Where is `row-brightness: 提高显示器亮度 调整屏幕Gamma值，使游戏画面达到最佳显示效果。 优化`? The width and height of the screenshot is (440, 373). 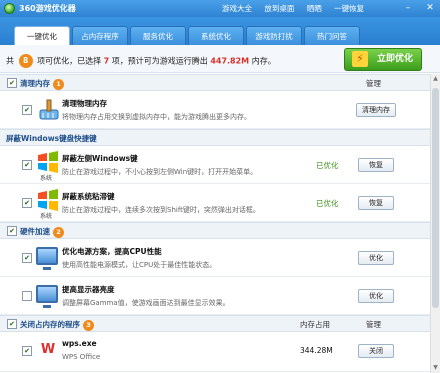 row-brightness: 提高显示器亮度 调整屏幕Gamma值，使游戏画面达到最佳显示效果。 优化 is located at coordinates (215, 296).